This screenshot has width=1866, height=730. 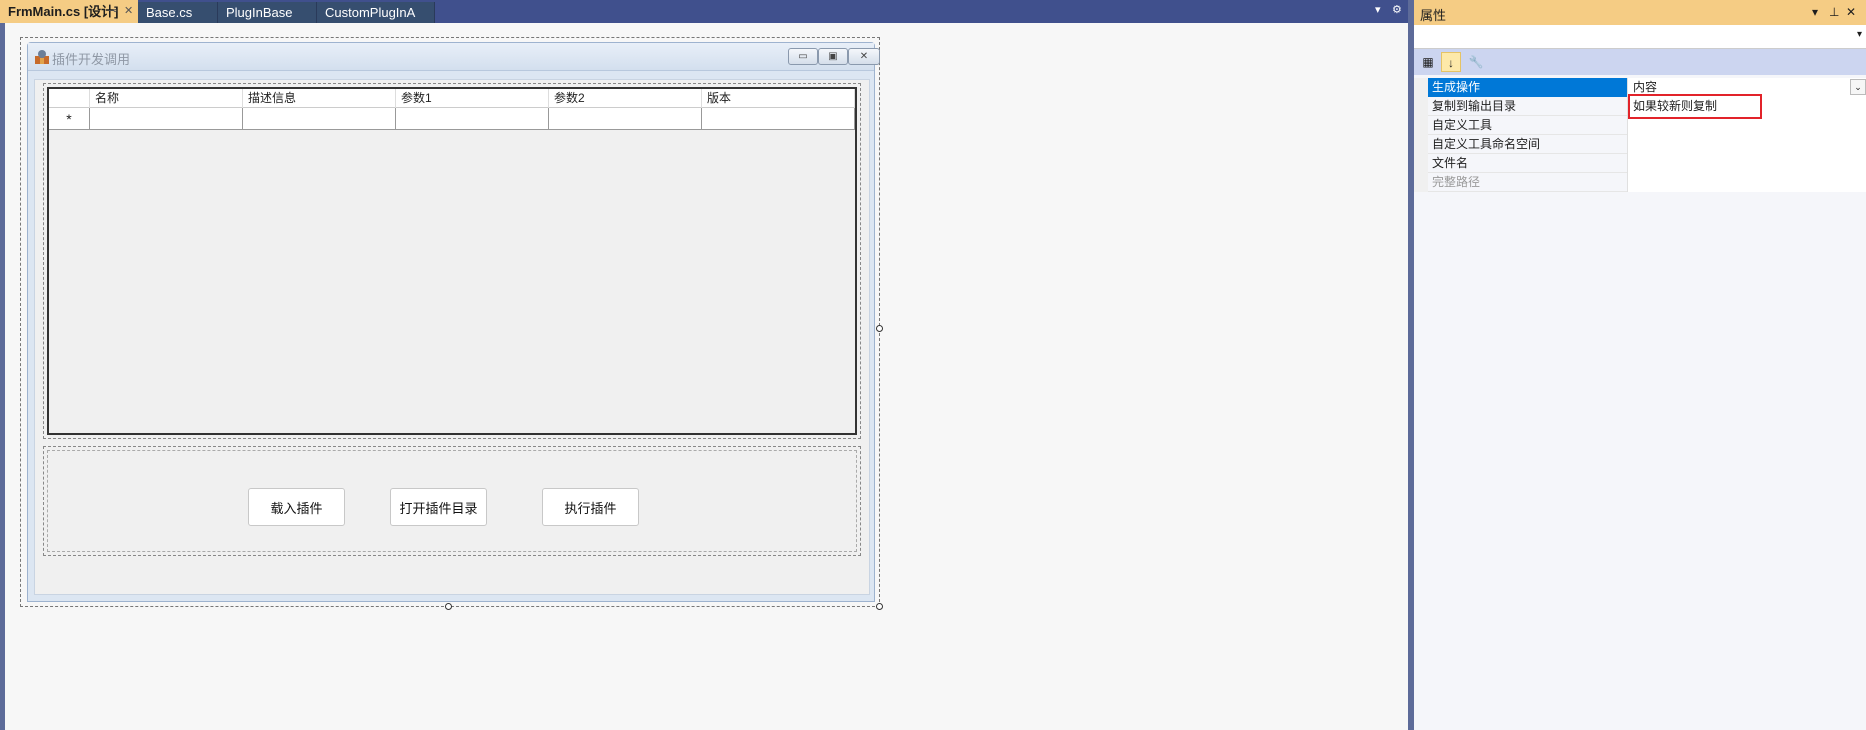 I want to click on resize-handle-bottom-right, so click(x=879, y=606).